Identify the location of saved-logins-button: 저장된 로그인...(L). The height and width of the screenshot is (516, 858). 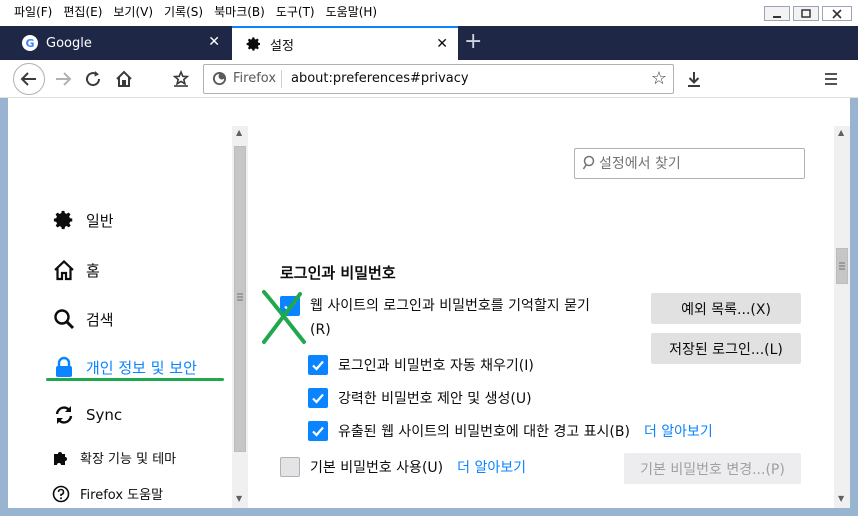
(726, 348).